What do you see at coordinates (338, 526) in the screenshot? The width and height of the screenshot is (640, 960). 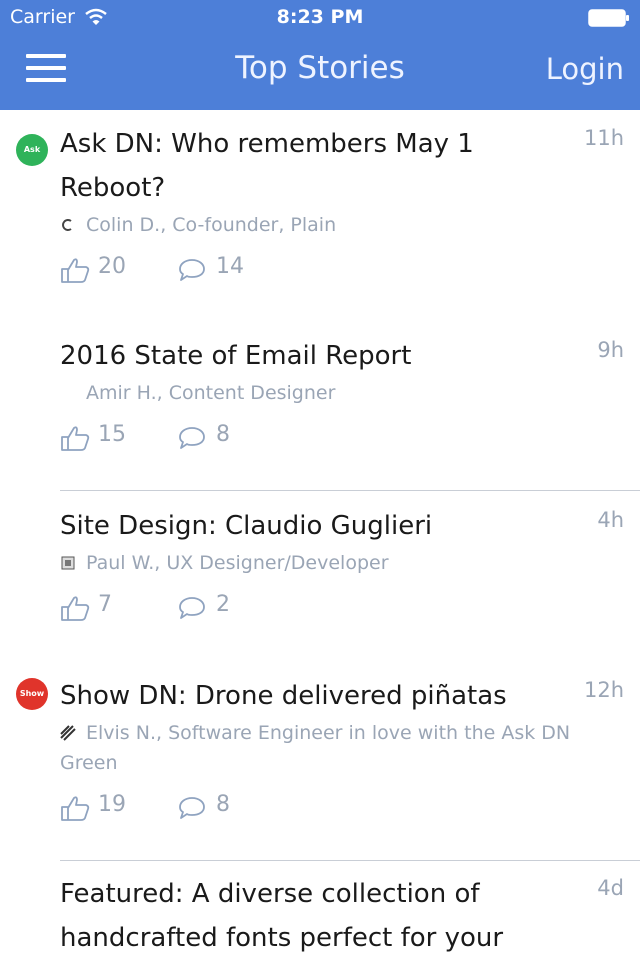 I see `story-title: Site Design: Claudio Guglieri` at bounding box center [338, 526].